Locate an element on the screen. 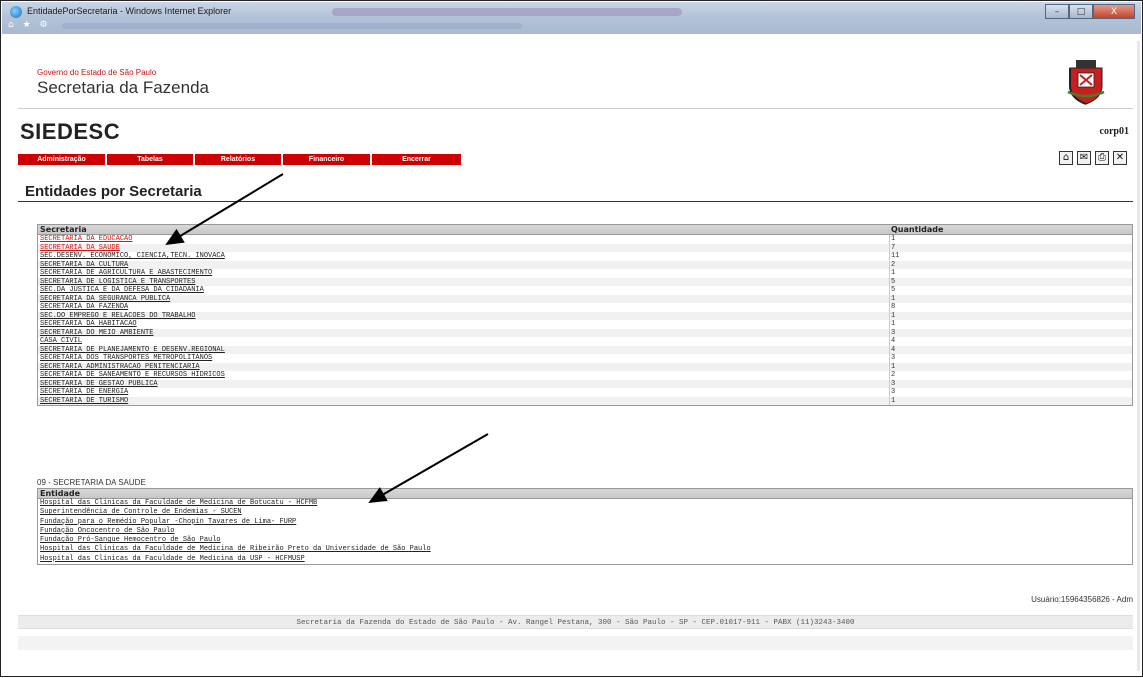 Image resolution: width=1143 pixels, height=678 pixels. table-row: SECRETARIA DO MEIO AMBIENTE 3 is located at coordinates (585, 333).